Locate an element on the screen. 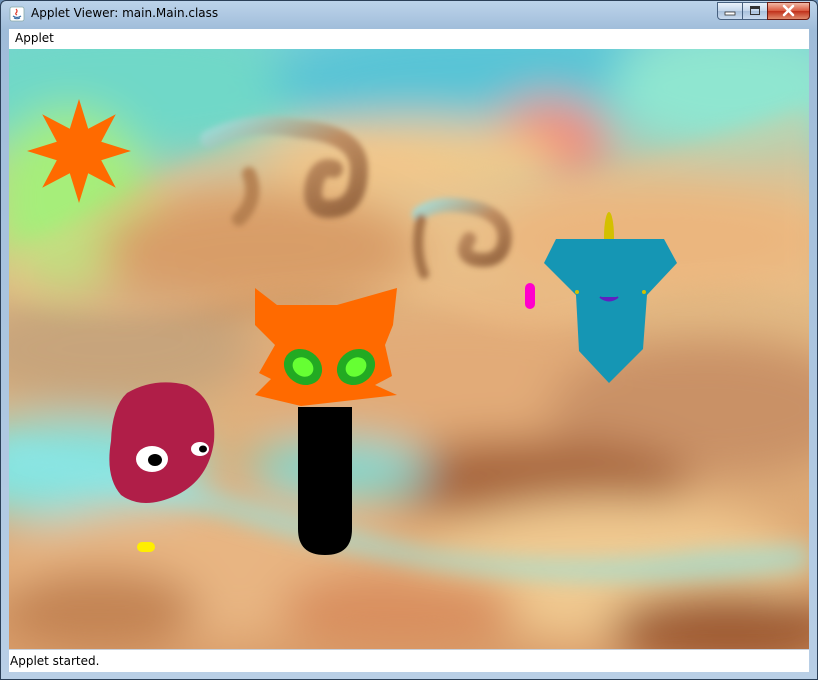 This screenshot has height=680, width=818. yellow-pill is located at coordinates (146, 547).